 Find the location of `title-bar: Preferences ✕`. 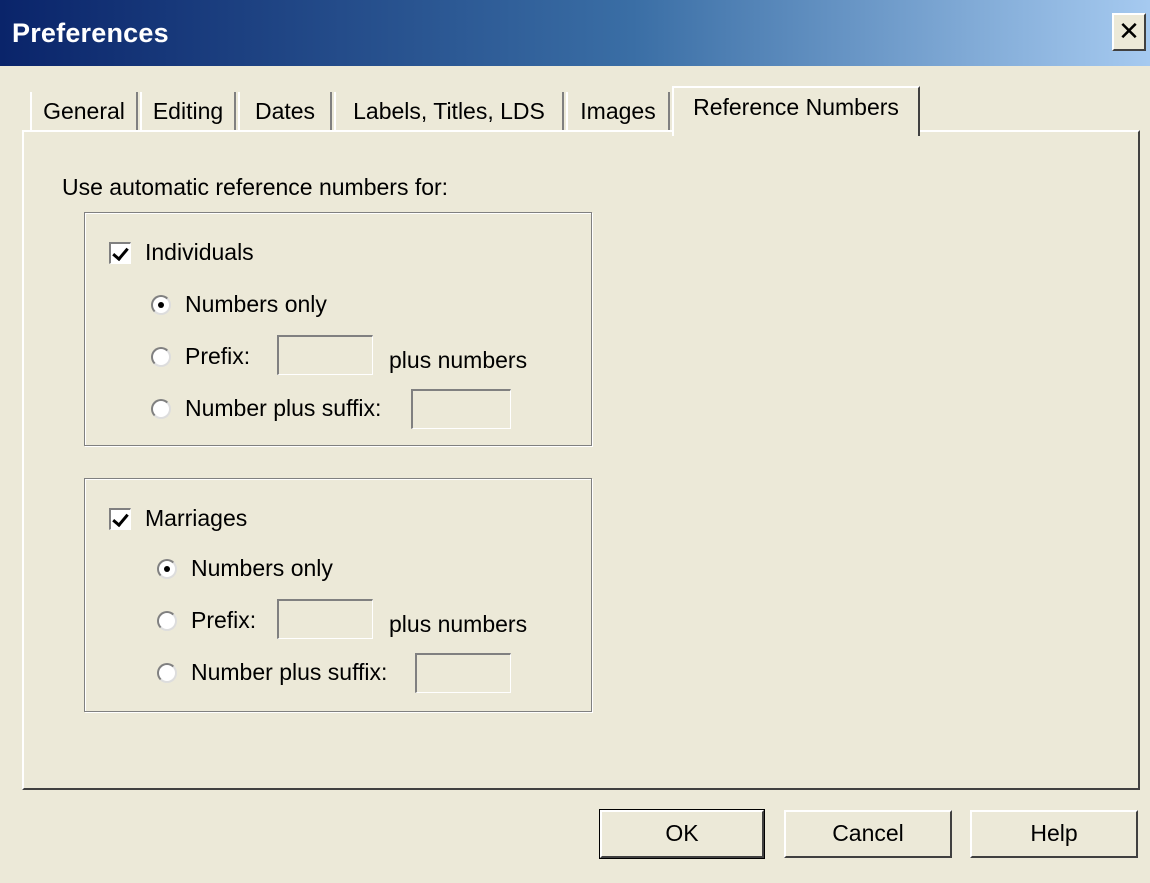

title-bar: Preferences ✕ is located at coordinates (575, 33).